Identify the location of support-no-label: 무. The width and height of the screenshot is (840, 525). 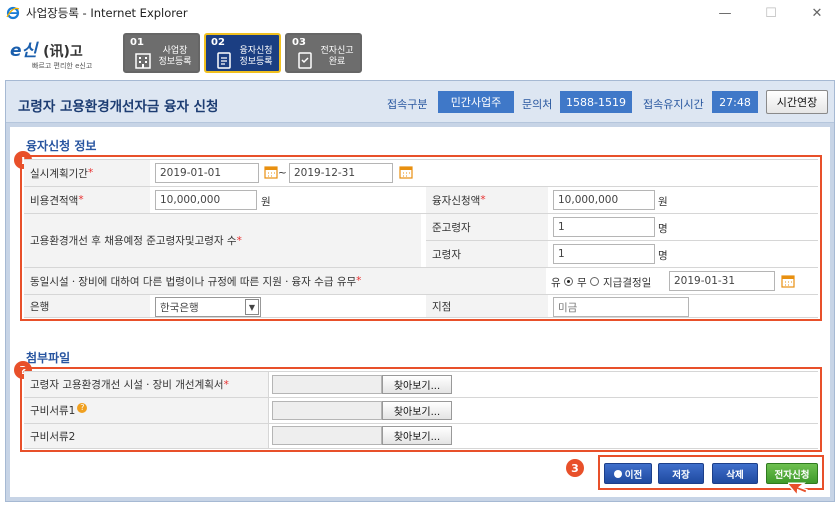
(582, 283).